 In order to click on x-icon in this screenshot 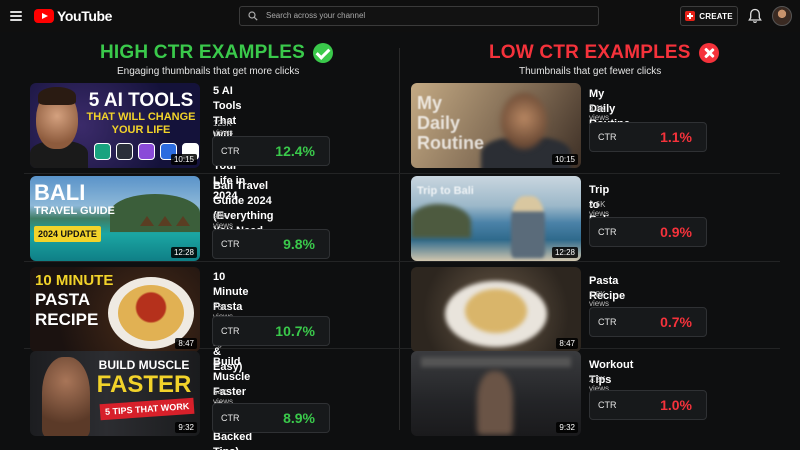, I will do `click(708, 53)`.